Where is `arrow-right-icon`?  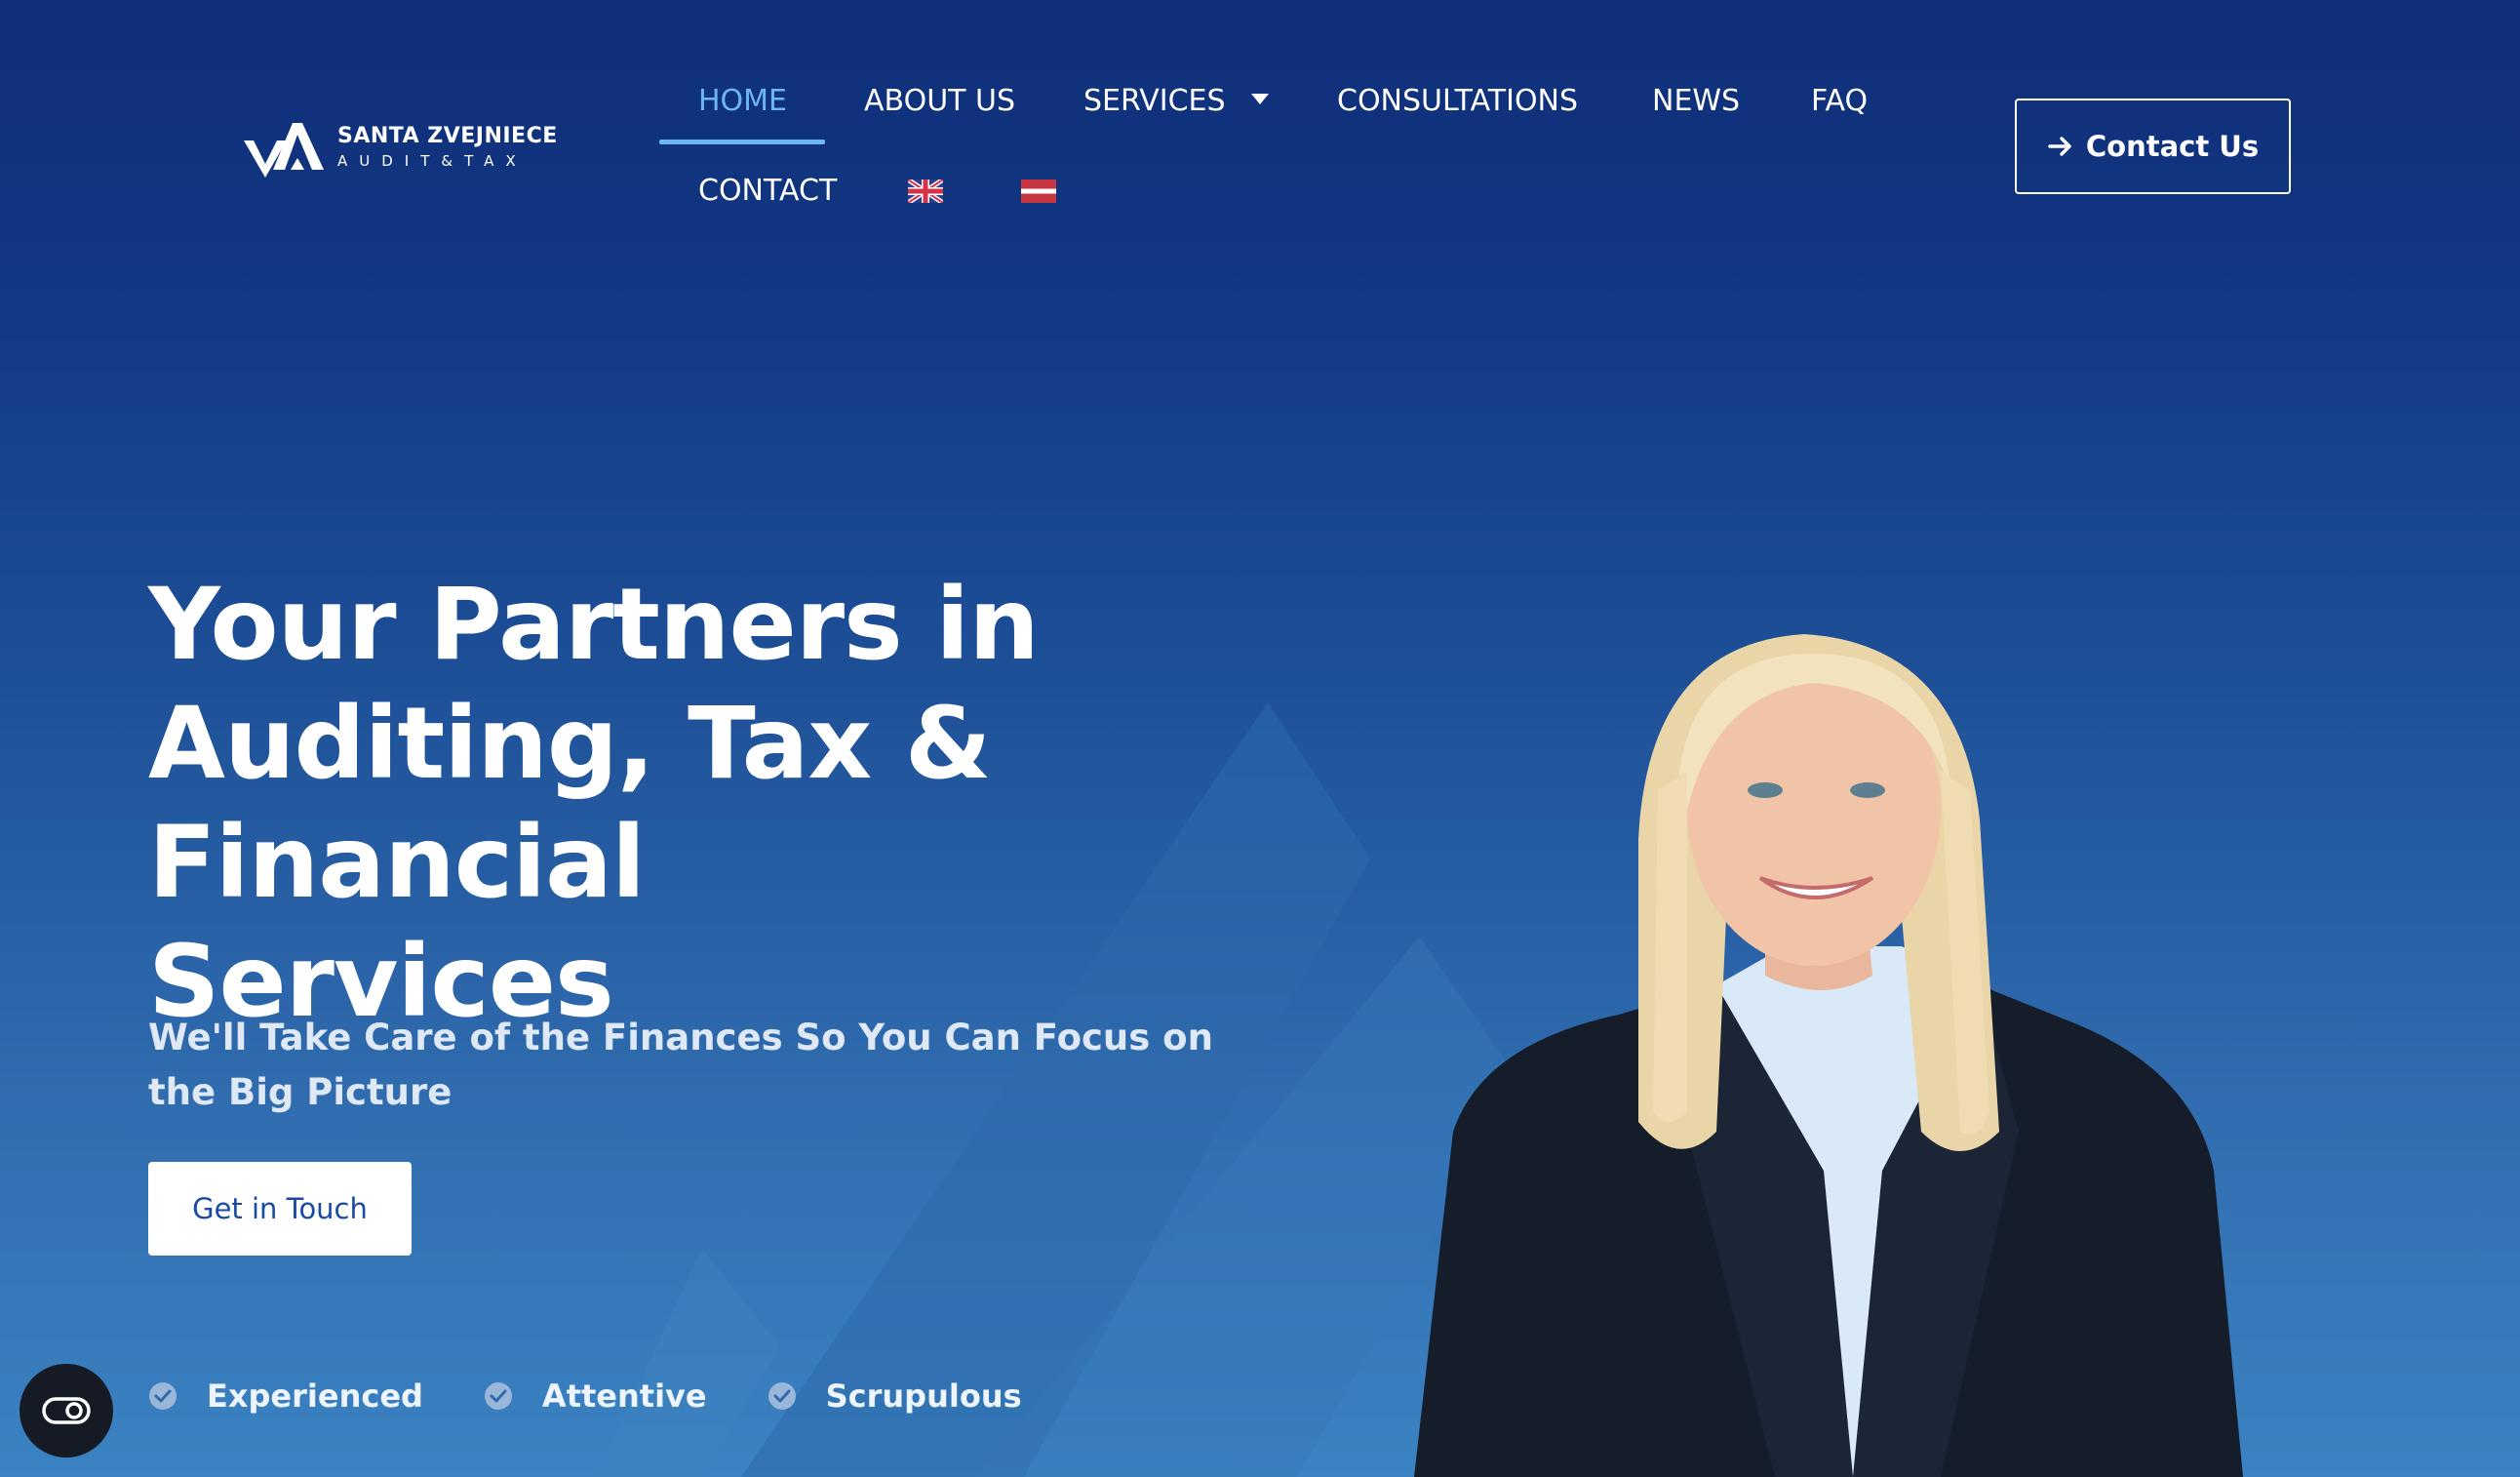 arrow-right-icon is located at coordinates (2059, 146).